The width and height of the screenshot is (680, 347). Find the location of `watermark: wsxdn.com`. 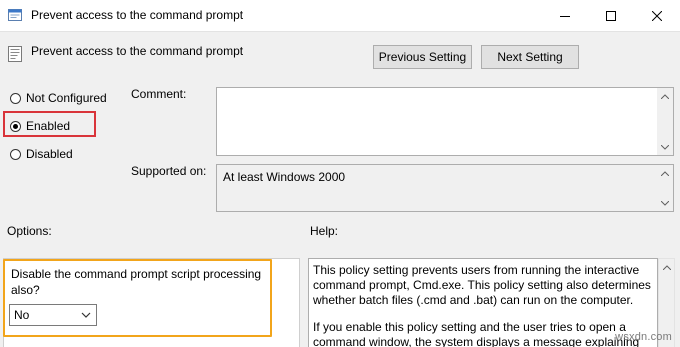

watermark: wsxdn.com is located at coordinates (643, 337).